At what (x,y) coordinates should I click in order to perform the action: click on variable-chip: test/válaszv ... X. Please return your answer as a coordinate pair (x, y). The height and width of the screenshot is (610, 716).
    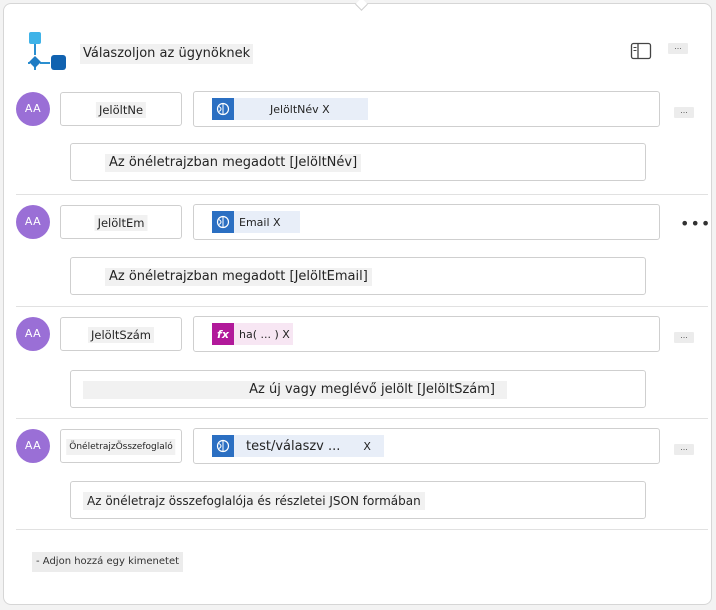
    Looking at the image, I should click on (298, 446).